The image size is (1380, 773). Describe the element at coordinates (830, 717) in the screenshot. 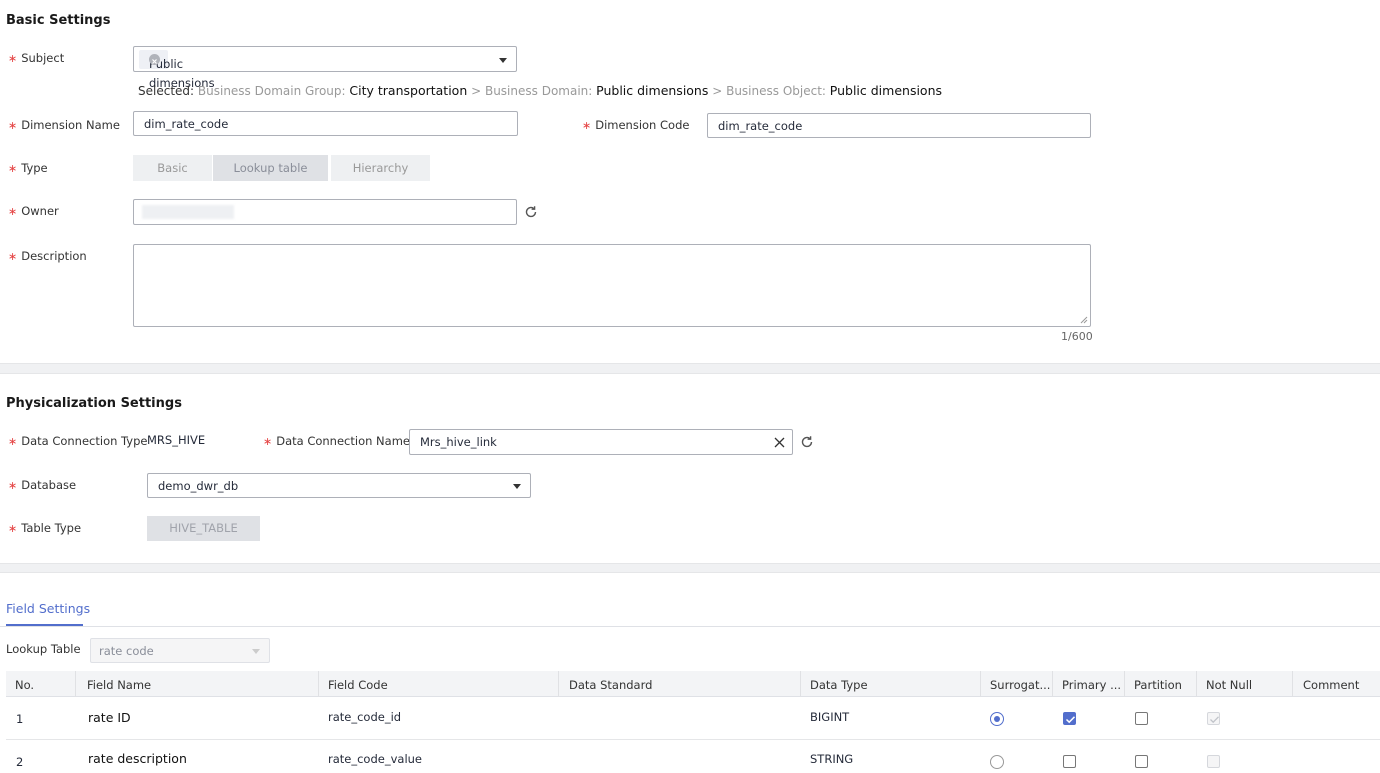

I see `data-type: BIGINT` at that location.